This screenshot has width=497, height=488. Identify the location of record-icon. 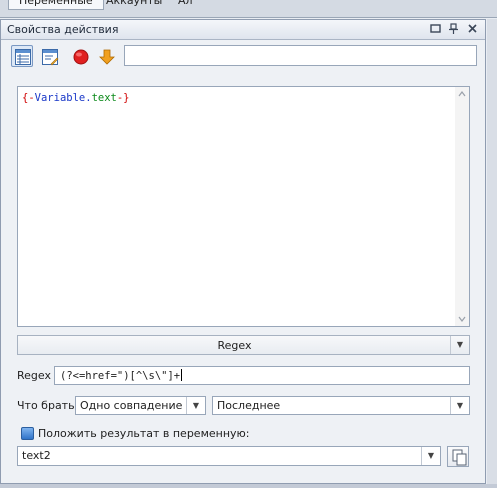
(81, 57).